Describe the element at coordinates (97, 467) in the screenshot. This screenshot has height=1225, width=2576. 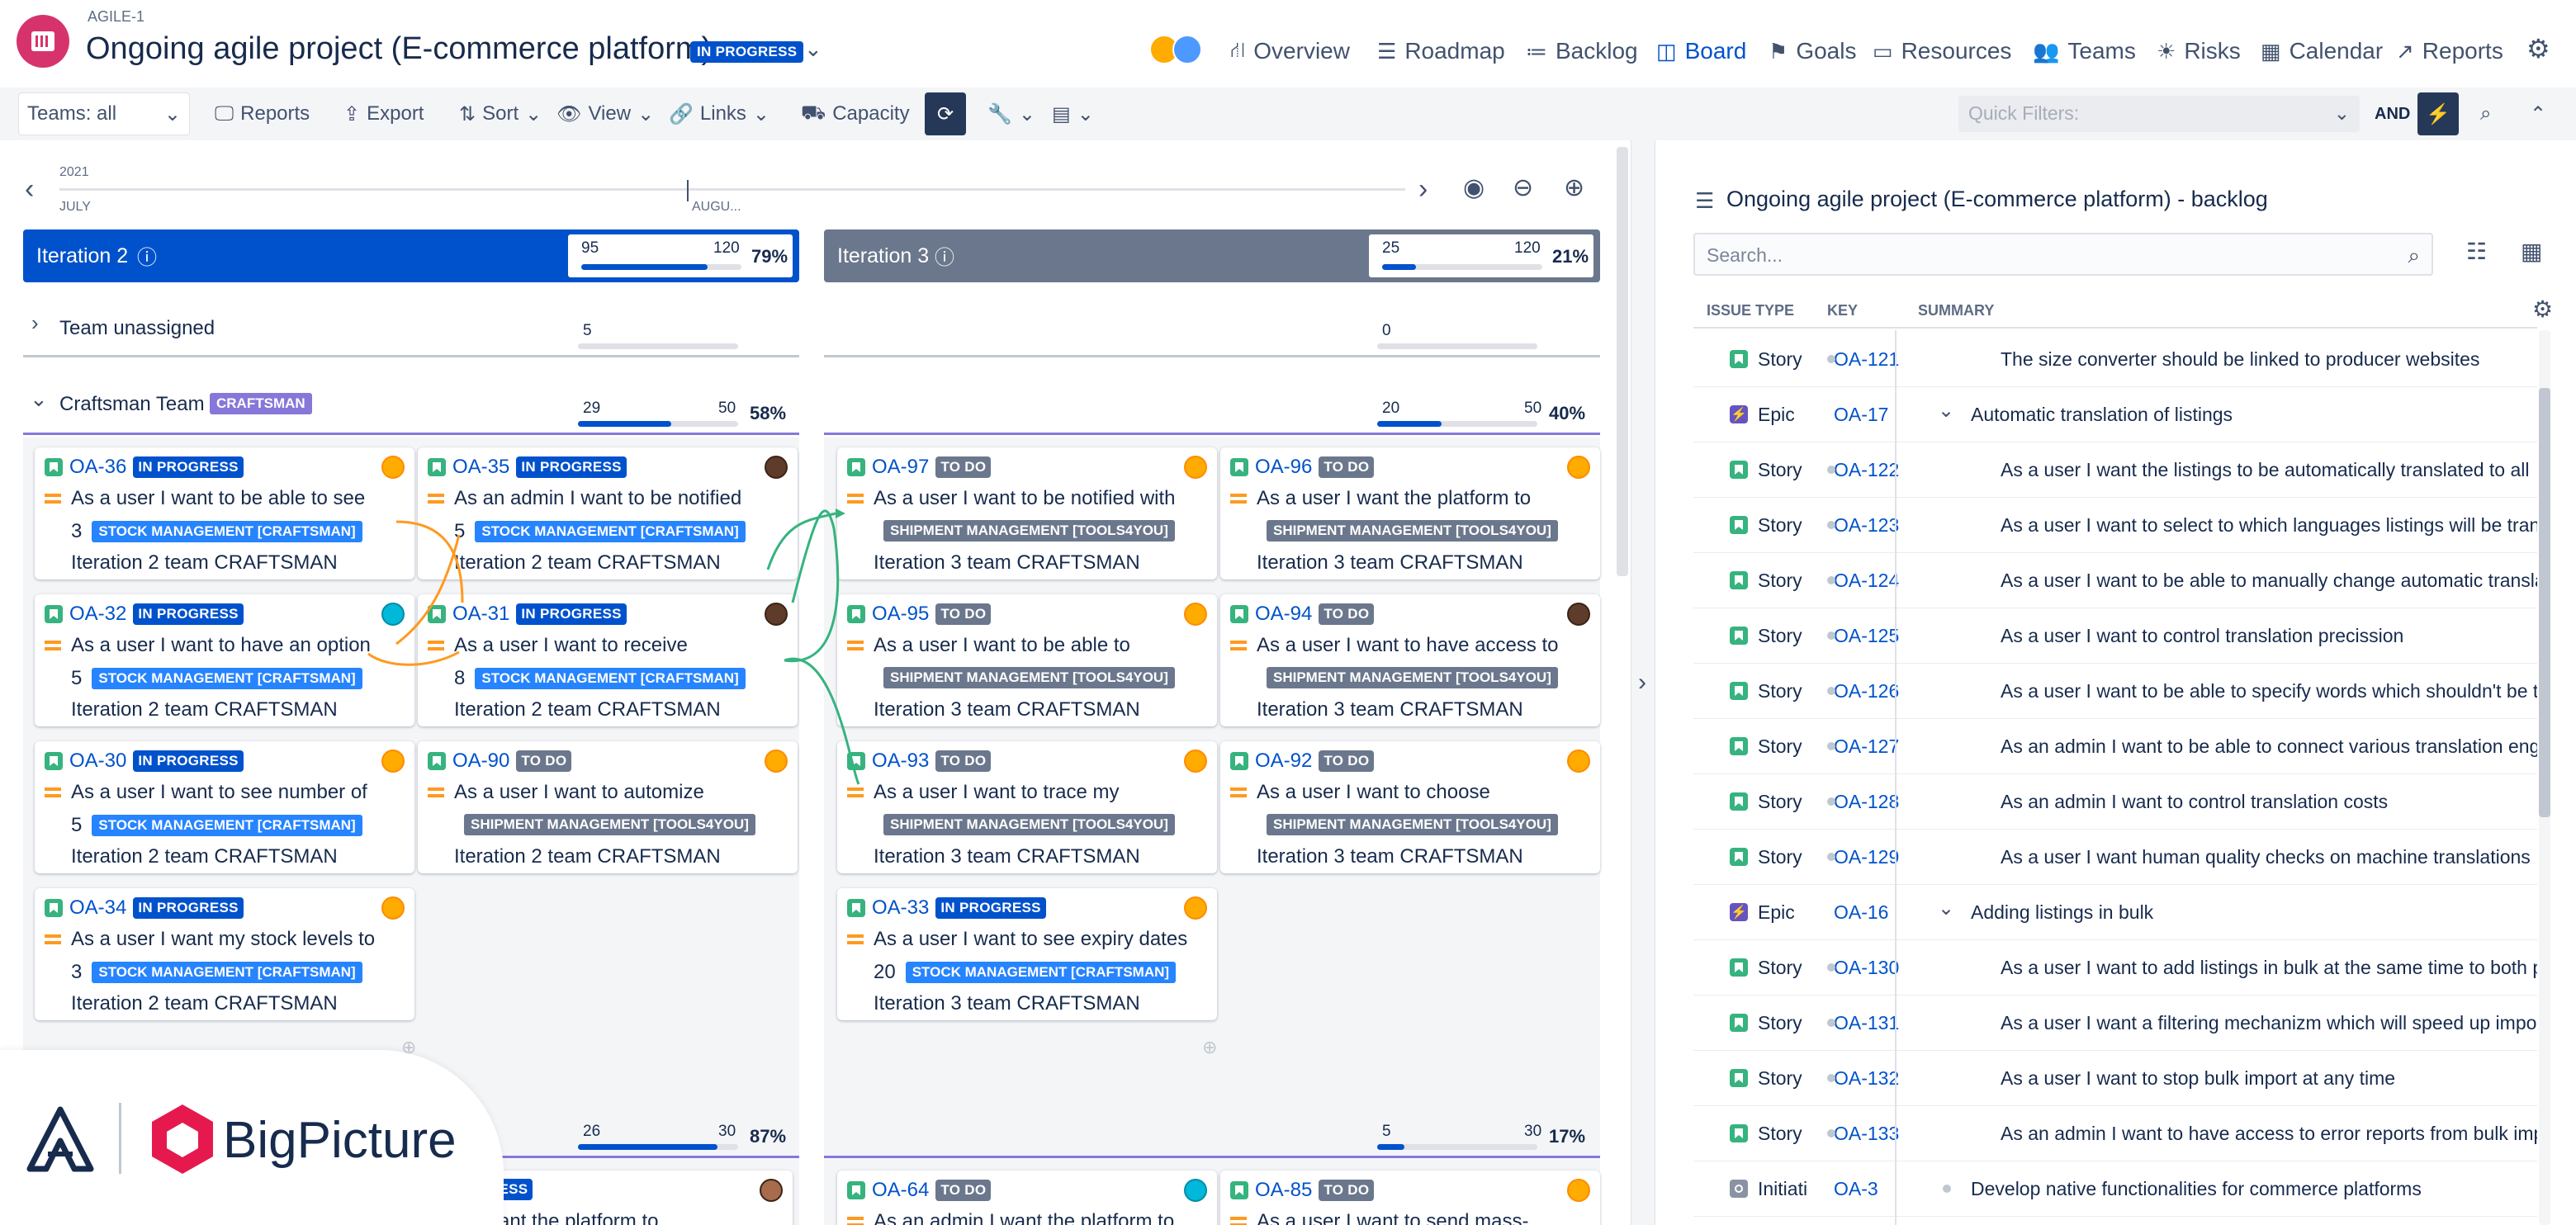
I see `issue-key: OA-36` at that location.